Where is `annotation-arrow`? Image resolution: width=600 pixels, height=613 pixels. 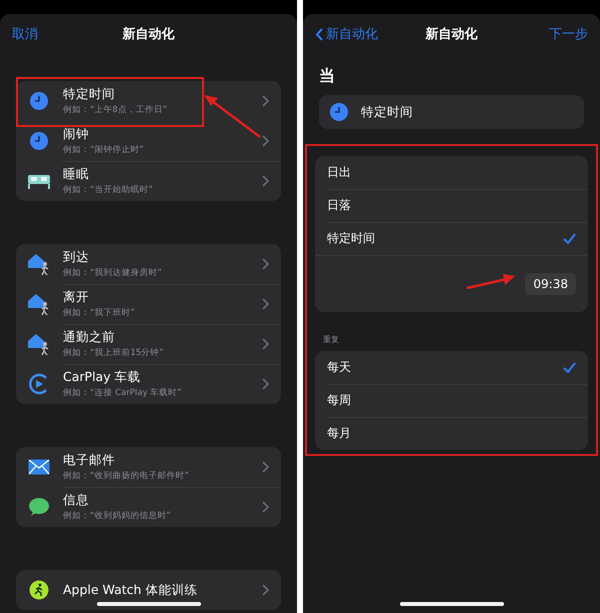
annotation-arrow is located at coordinates (491, 282).